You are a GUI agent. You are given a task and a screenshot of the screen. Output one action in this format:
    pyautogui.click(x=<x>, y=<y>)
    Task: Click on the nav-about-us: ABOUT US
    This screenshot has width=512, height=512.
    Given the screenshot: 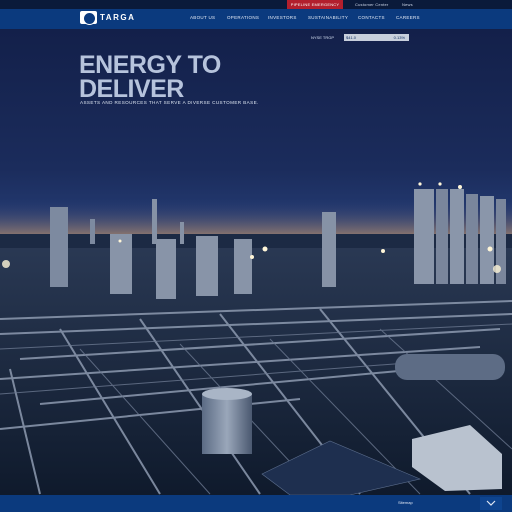 What is the action you would take?
    pyautogui.click(x=202, y=18)
    